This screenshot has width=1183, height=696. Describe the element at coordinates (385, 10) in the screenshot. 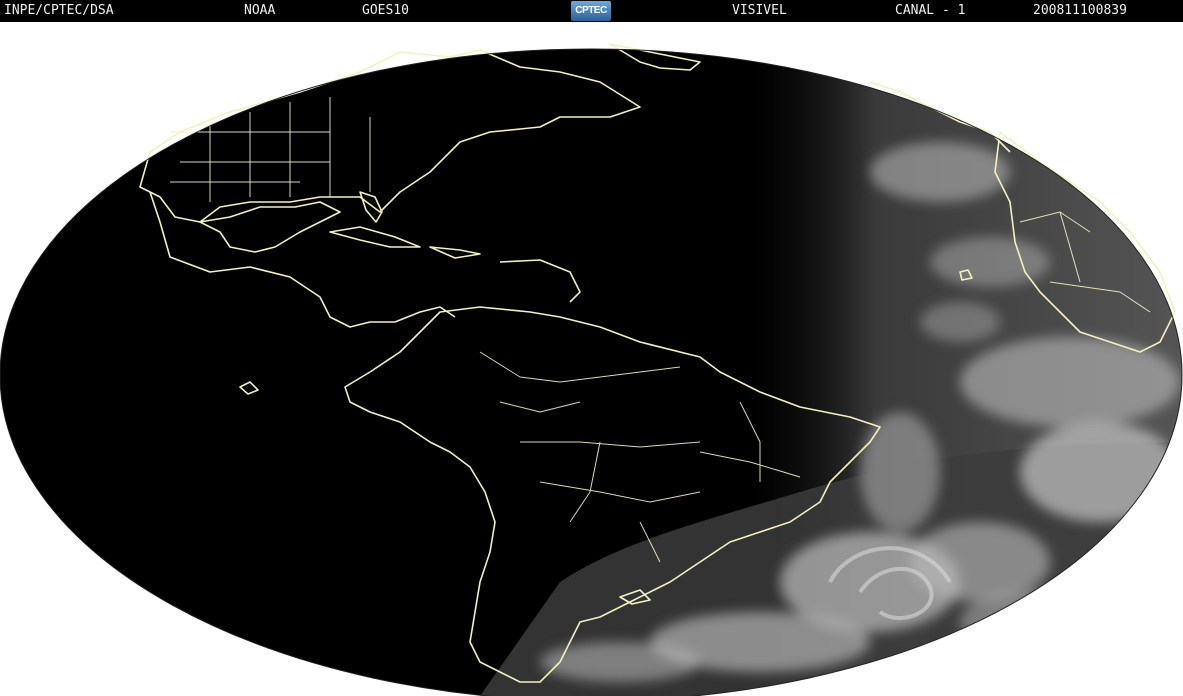

I see `satellite-label: GOES10` at that location.